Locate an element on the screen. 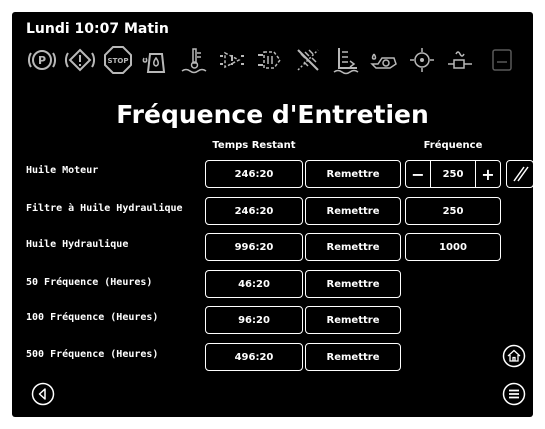 The height and width of the screenshot is (429, 545). reset-button-hydraulic-oil: Remettre is located at coordinates (353, 247).